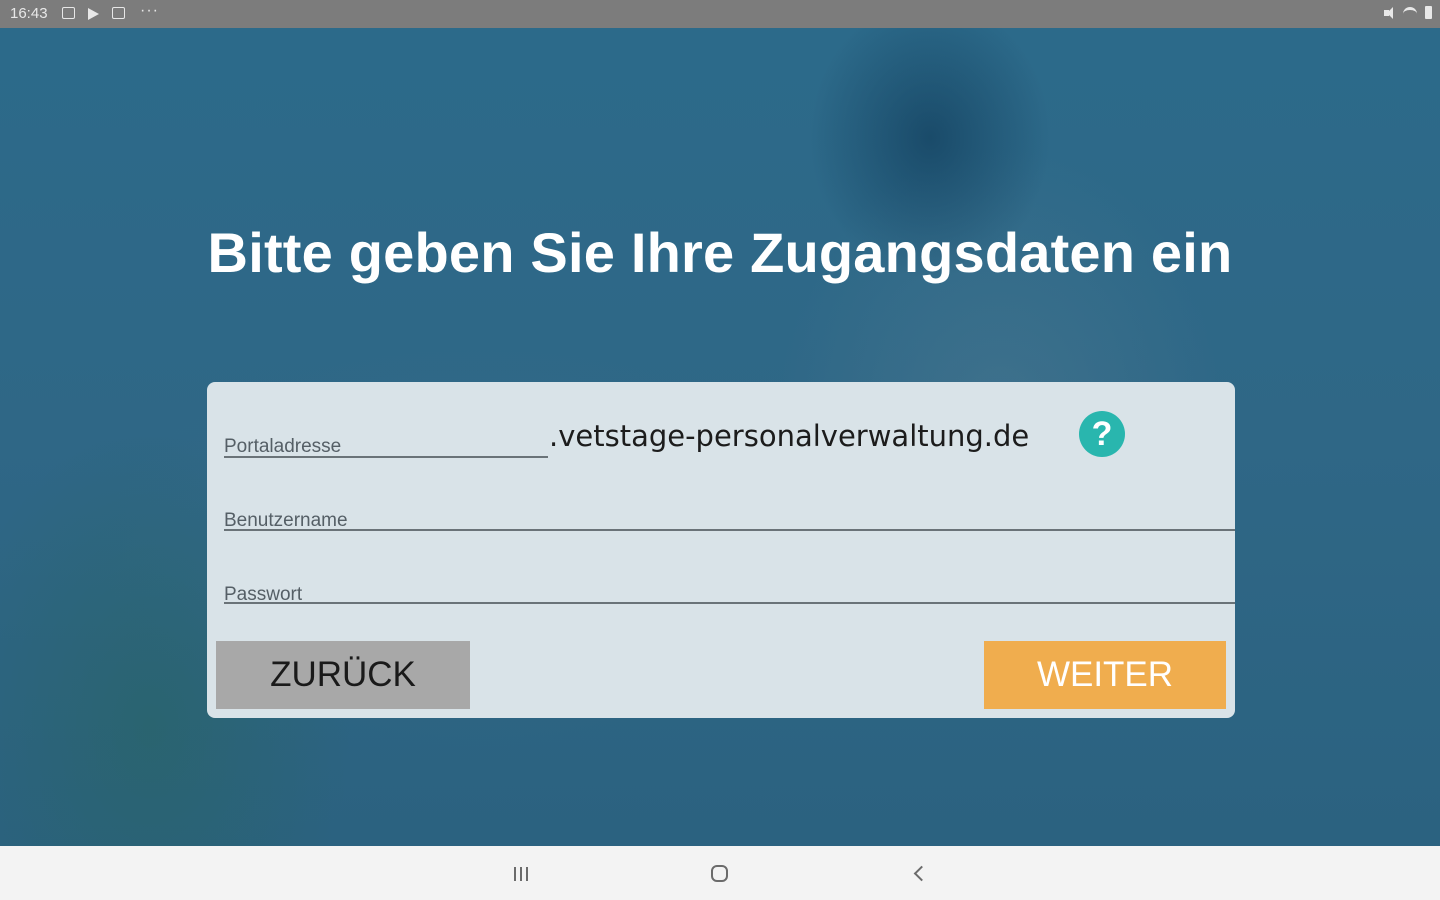 The height and width of the screenshot is (900, 1440). What do you see at coordinates (29, 13) in the screenshot?
I see `status-time: 16:43` at bounding box center [29, 13].